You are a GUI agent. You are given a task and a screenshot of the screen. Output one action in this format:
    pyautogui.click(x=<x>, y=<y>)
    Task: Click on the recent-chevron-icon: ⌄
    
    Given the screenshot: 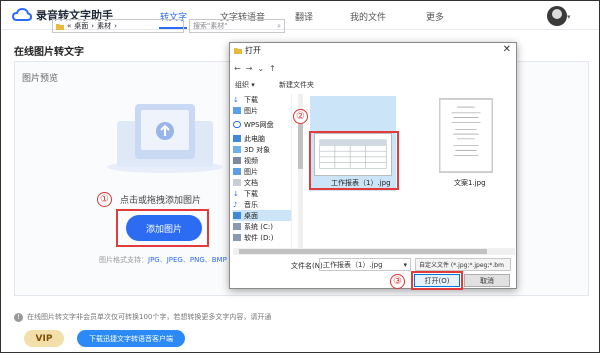 What is the action you would take?
    pyautogui.click(x=260, y=68)
    